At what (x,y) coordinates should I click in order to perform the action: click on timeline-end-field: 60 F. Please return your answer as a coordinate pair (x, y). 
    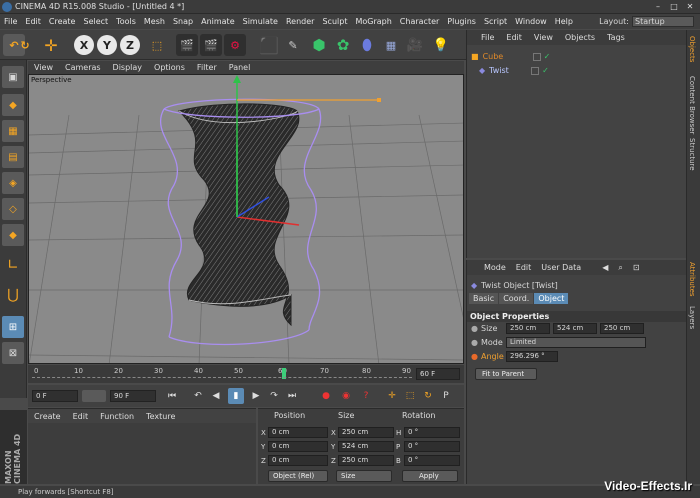
    Looking at the image, I should click on (438, 374).